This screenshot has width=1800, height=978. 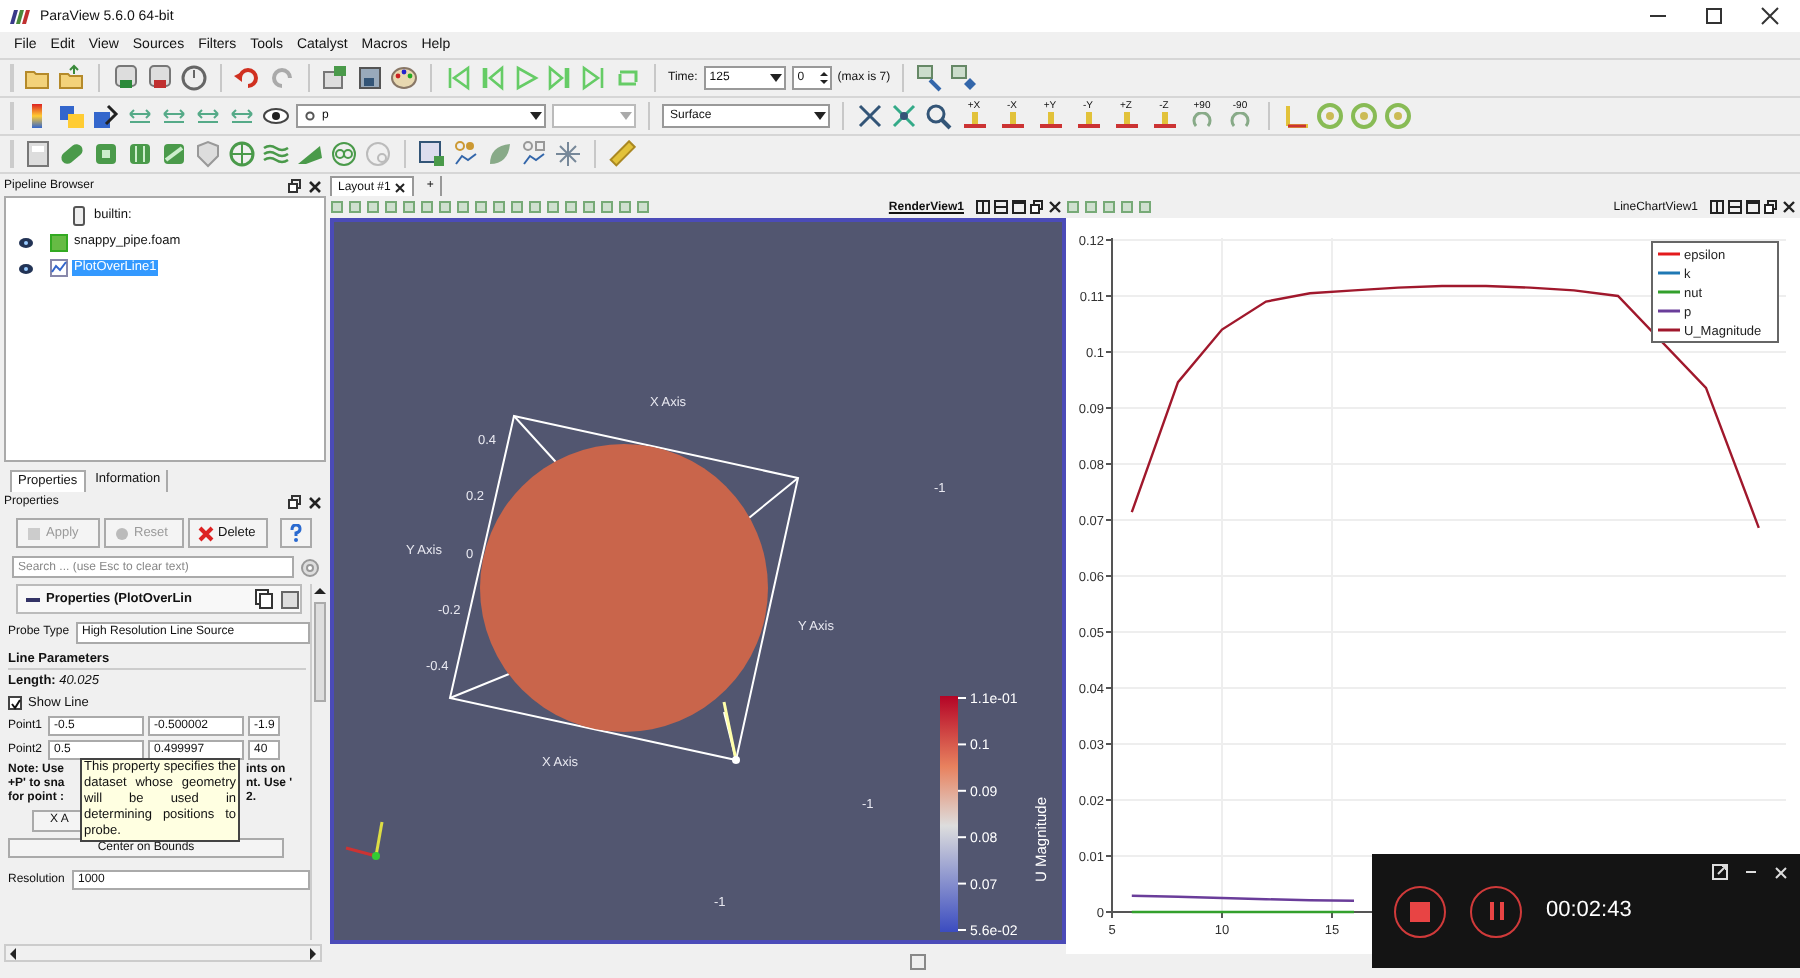 I want to click on stop-icon, so click(x=1420, y=911).